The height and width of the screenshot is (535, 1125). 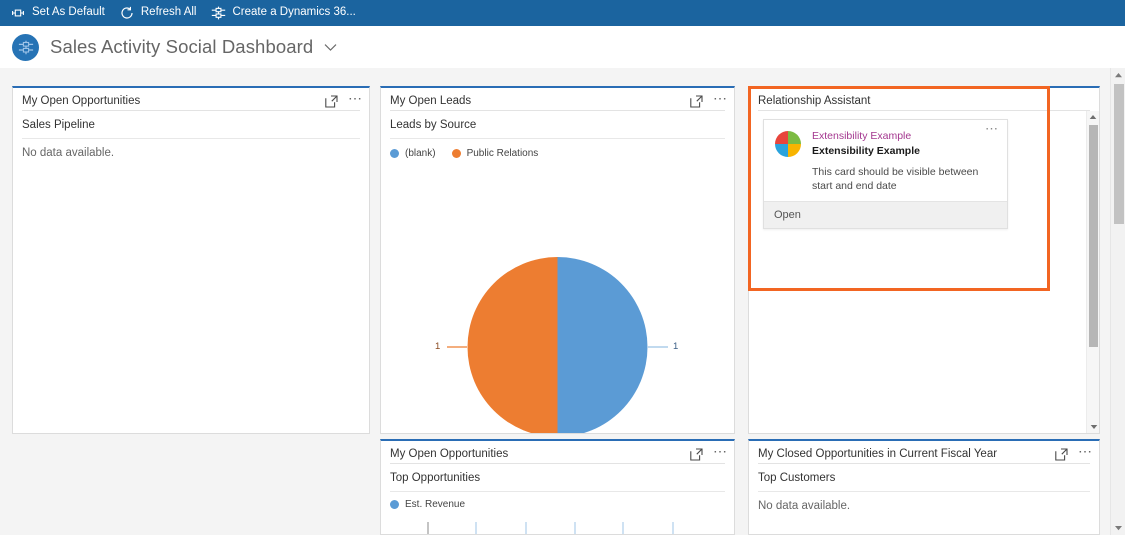 I want to click on dashboard-icon, so click(x=218, y=13).